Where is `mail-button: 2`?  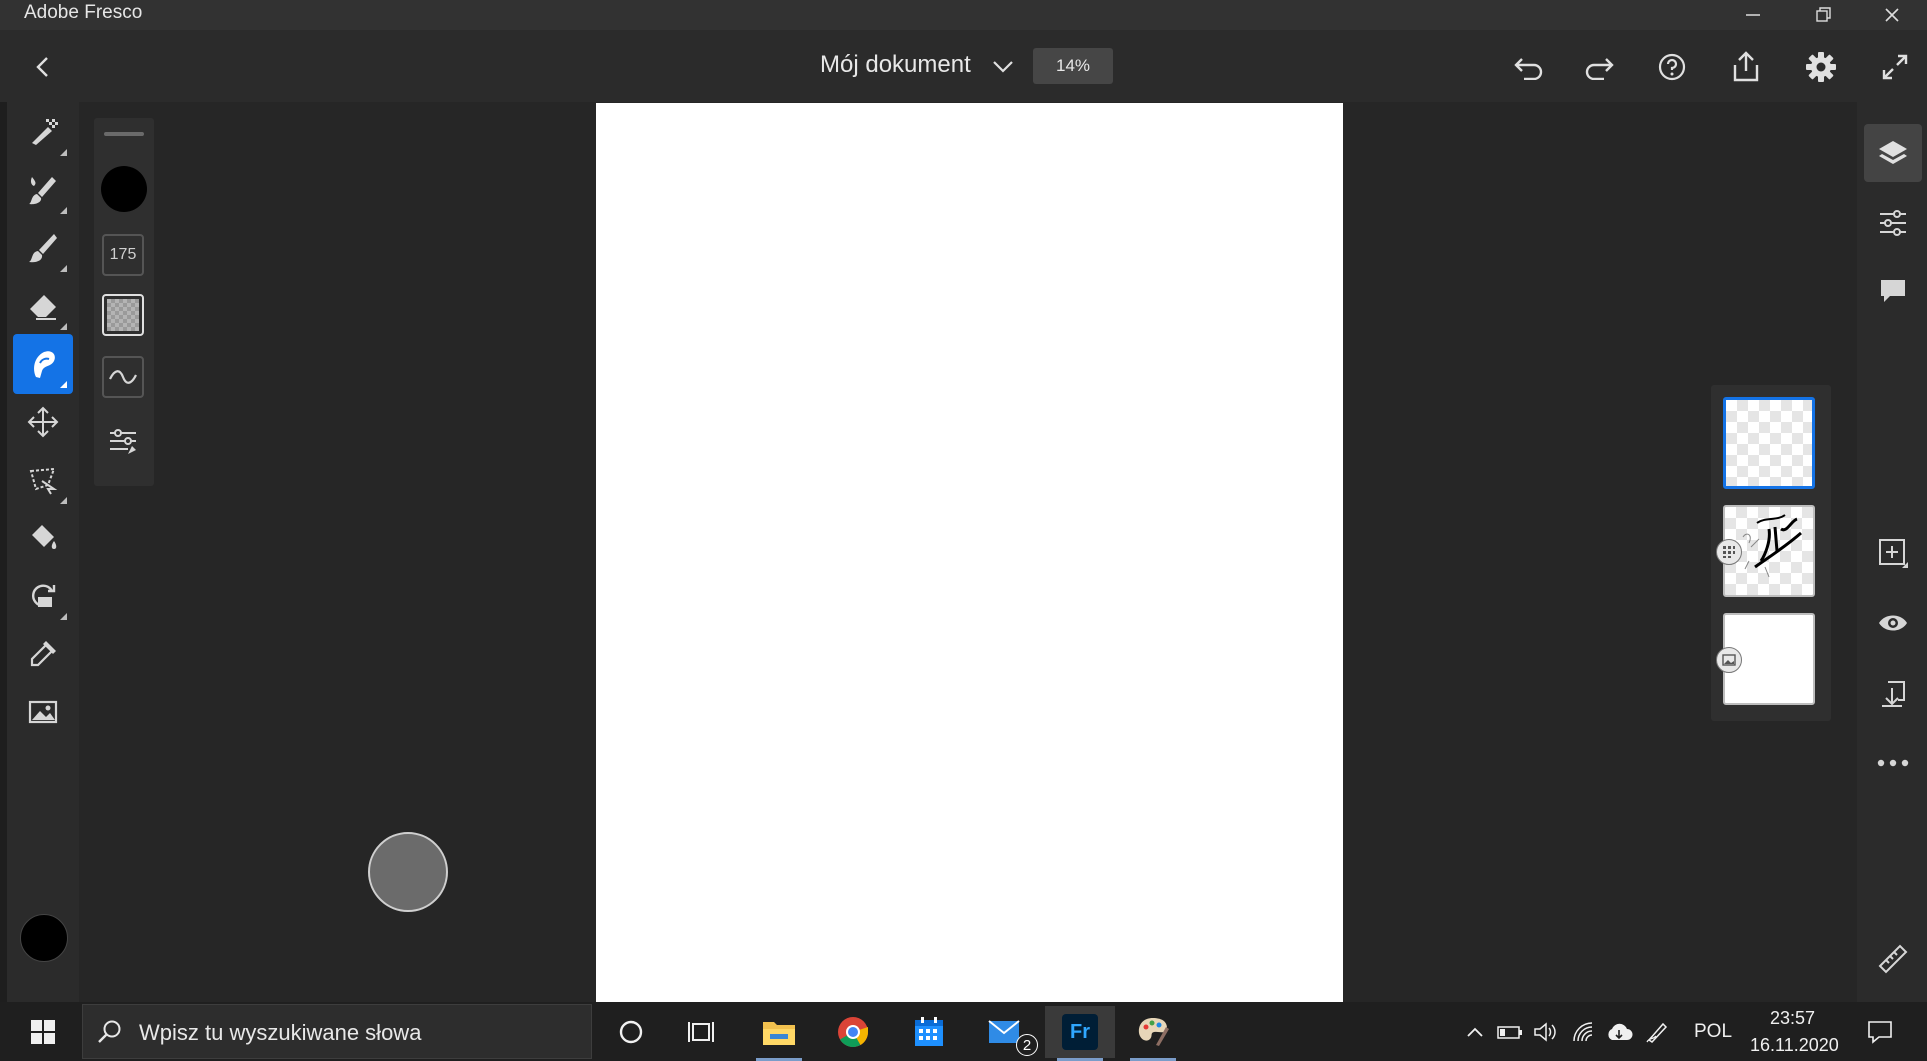
mail-button: 2 is located at coordinates (1005, 1032).